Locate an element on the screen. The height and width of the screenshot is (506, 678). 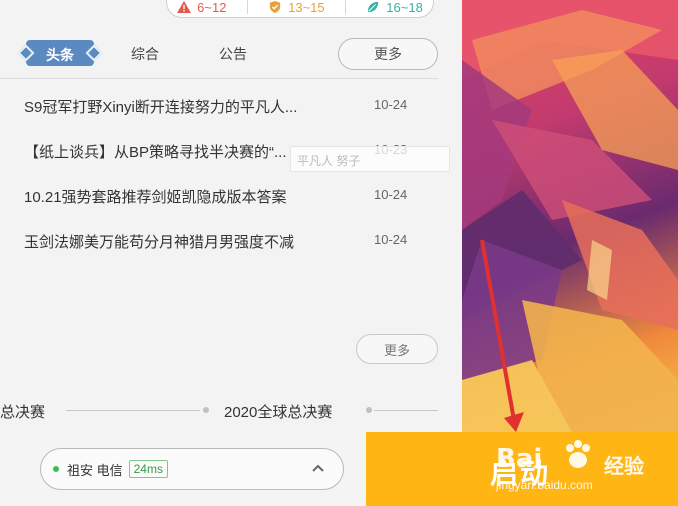
range-label: 6~12 is located at coordinates (212, 7).